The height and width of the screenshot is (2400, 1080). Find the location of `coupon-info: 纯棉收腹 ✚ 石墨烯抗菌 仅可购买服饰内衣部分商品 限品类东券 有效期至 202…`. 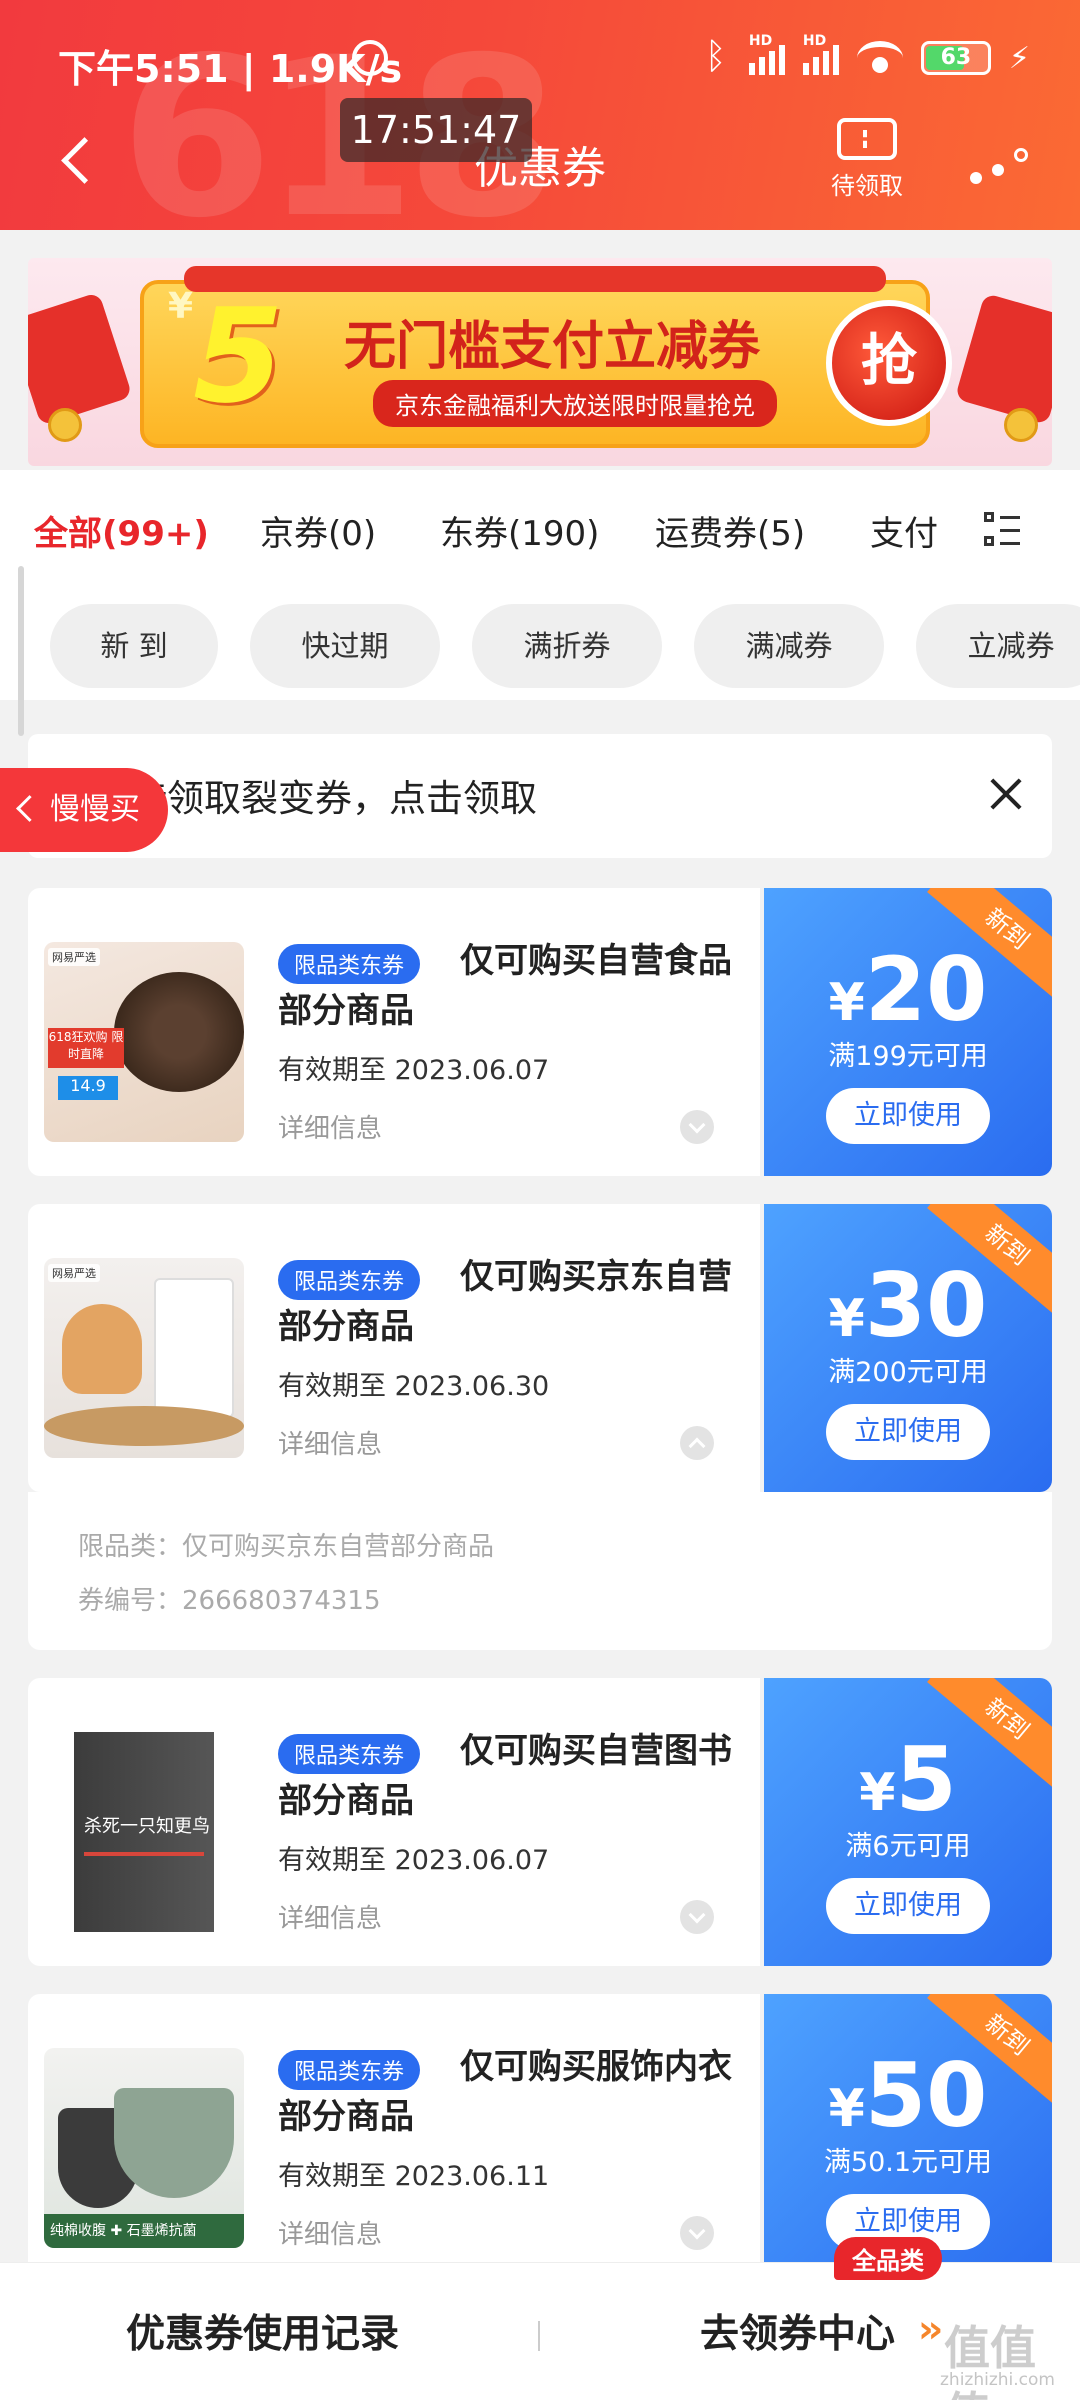

coupon-info: 纯棉收腹 ✚ 石墨烯抗菌 仅可购买服饰内衣部分商品 限品类东券 有效期至 202… is located at coordinates (394, 2138).